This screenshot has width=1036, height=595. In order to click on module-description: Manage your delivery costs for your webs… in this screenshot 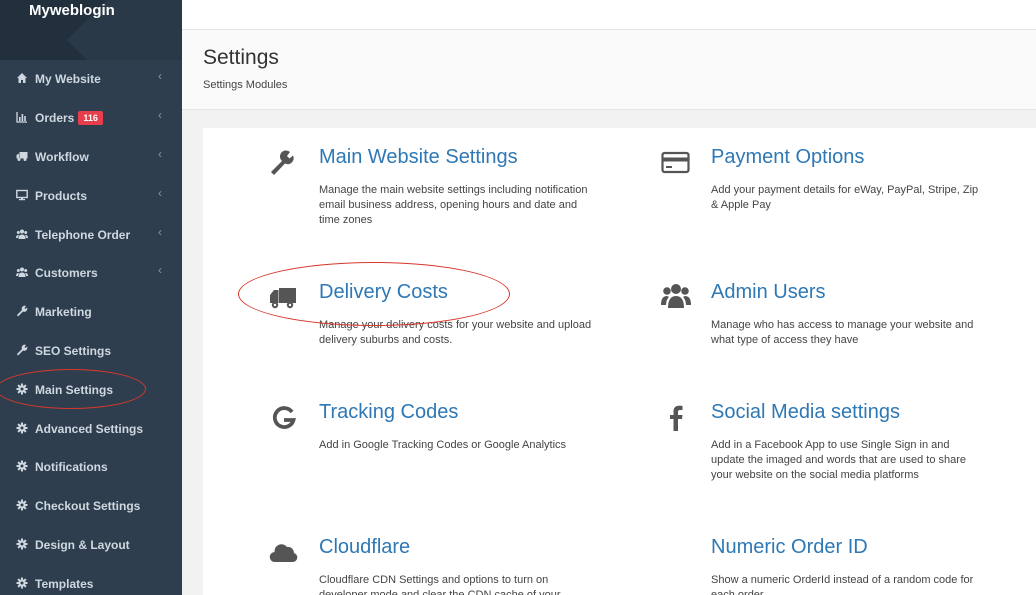, I will do `click(455, 332)`.